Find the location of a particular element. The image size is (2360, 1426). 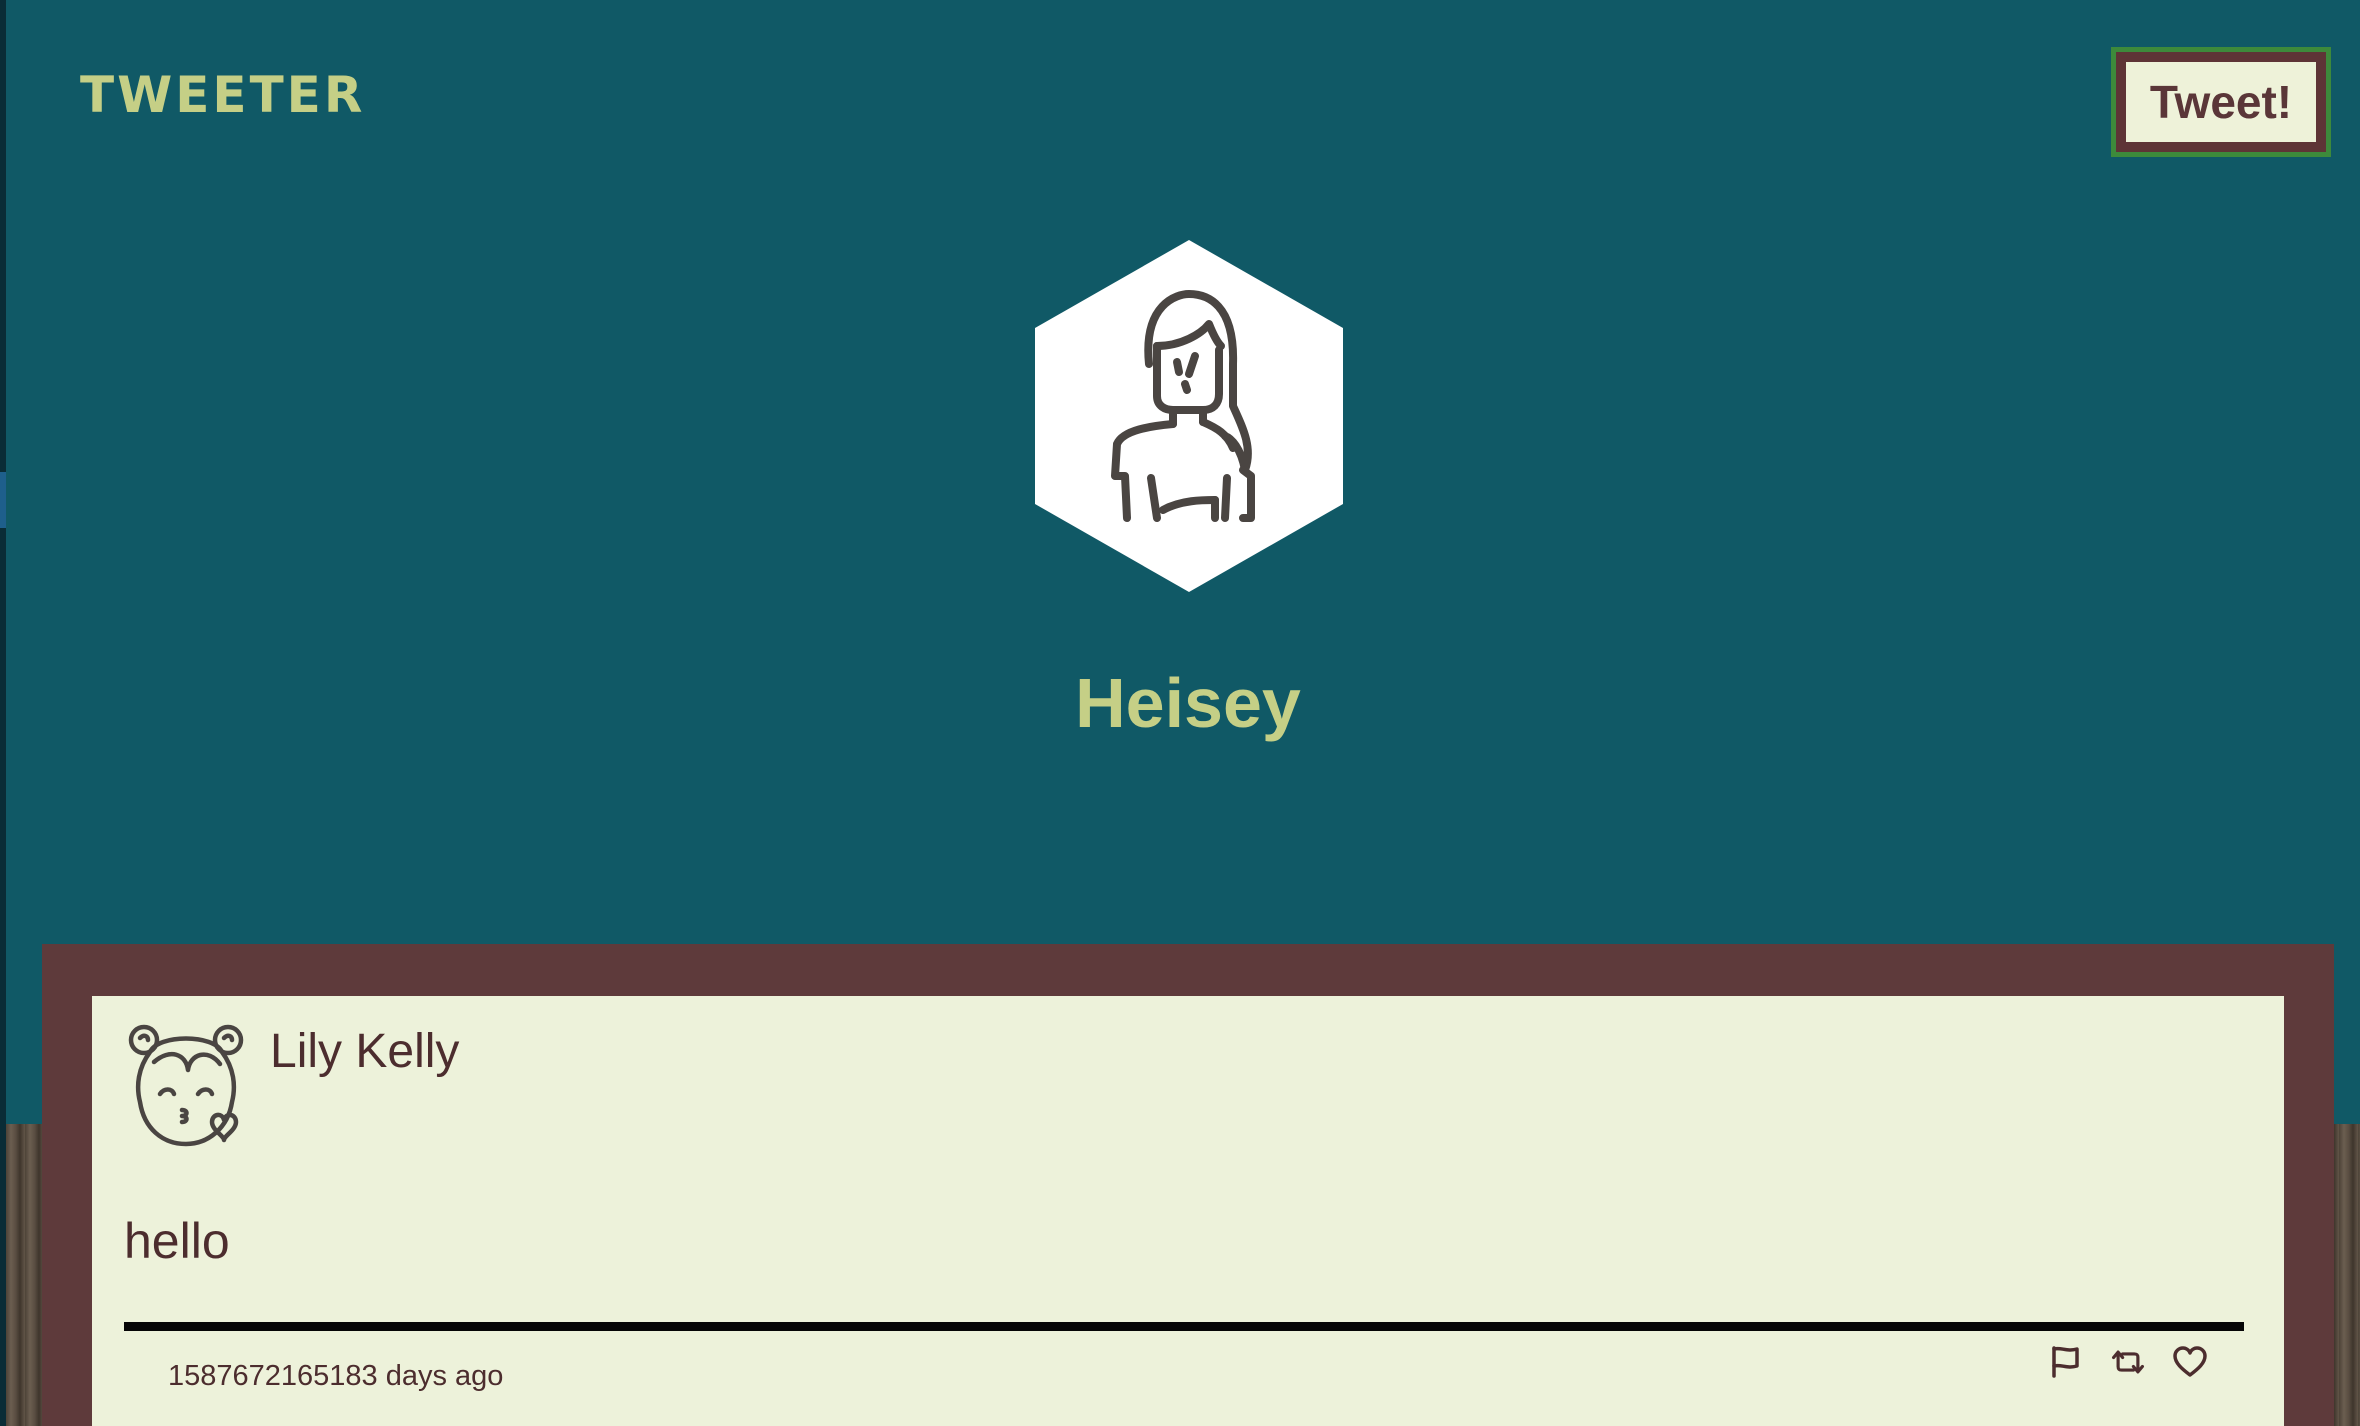

wood-background-left is located at coordinates (26, 1275).